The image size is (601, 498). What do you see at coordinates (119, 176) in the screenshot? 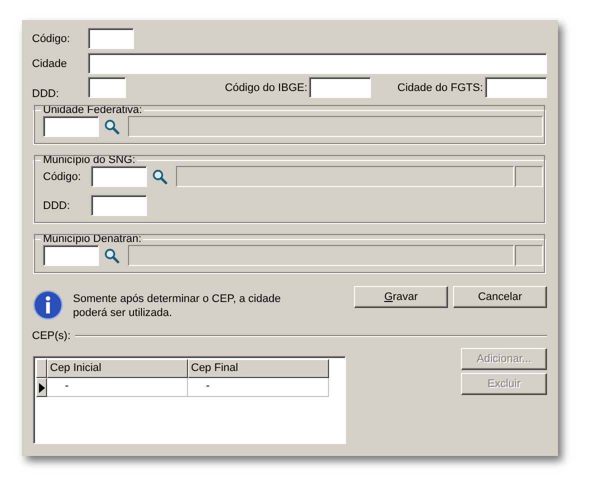
I see `sng-code-field` at bounding box center [119, 176].